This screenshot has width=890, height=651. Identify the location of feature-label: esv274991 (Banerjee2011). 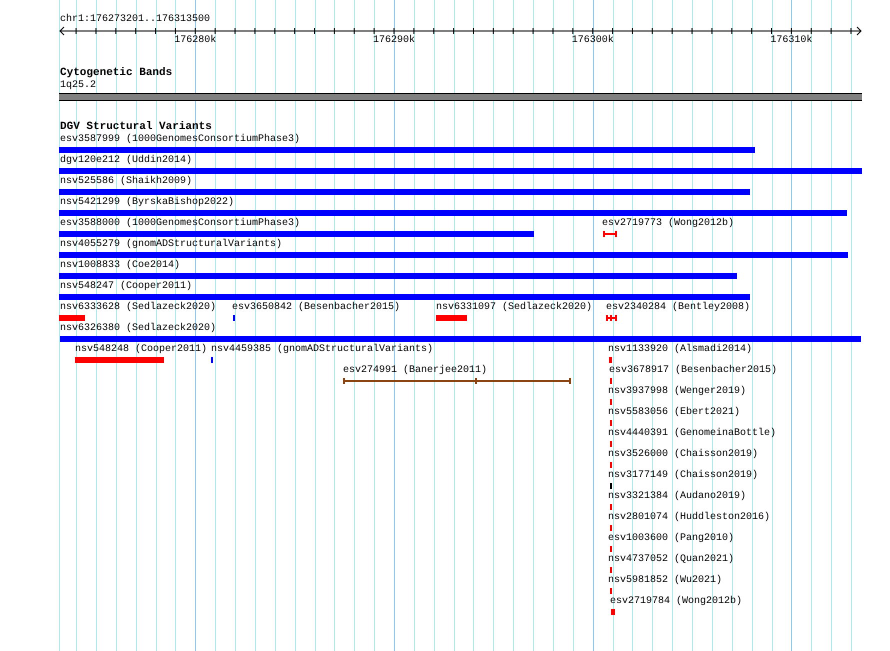
(415, 371).